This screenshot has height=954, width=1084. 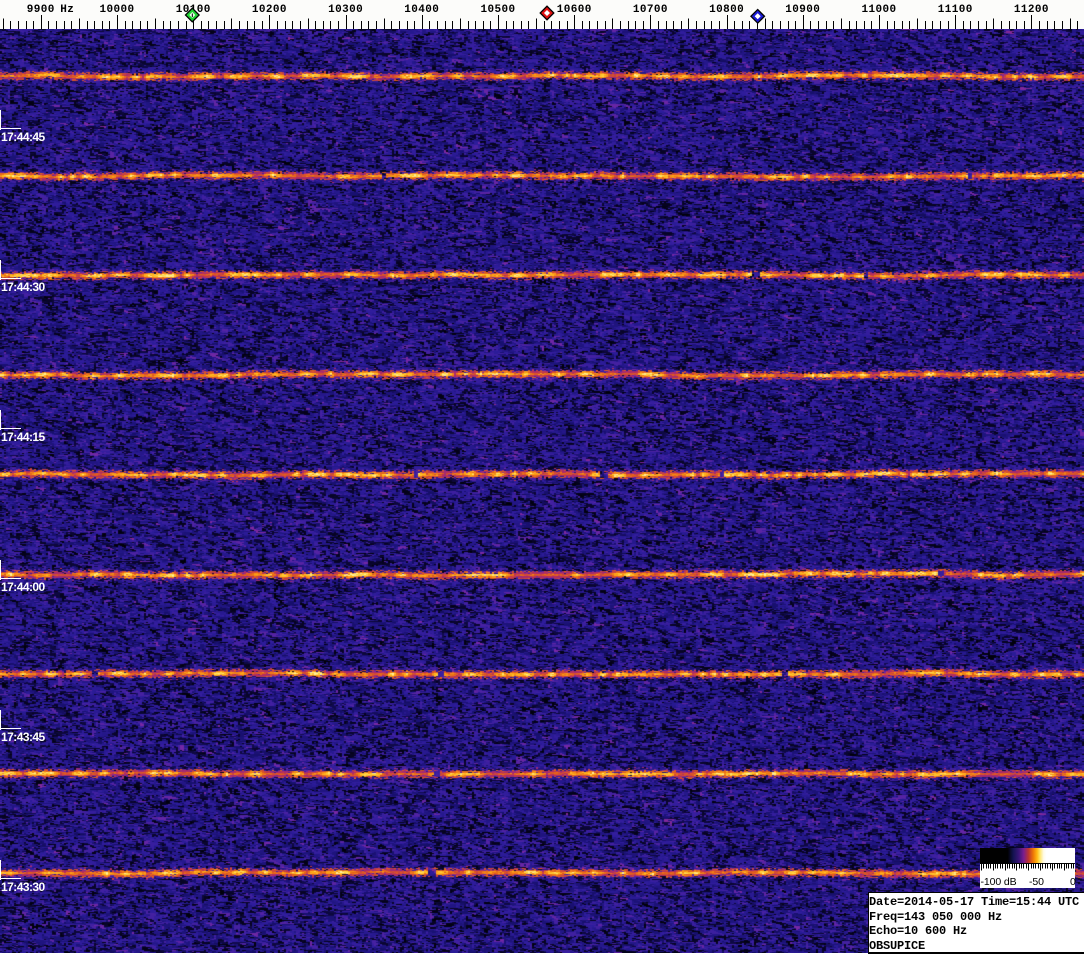 What do you see at coordinates (726, 10) in the screenshot?
I see `svg-text: 10800` at bounding box center [726, 10].